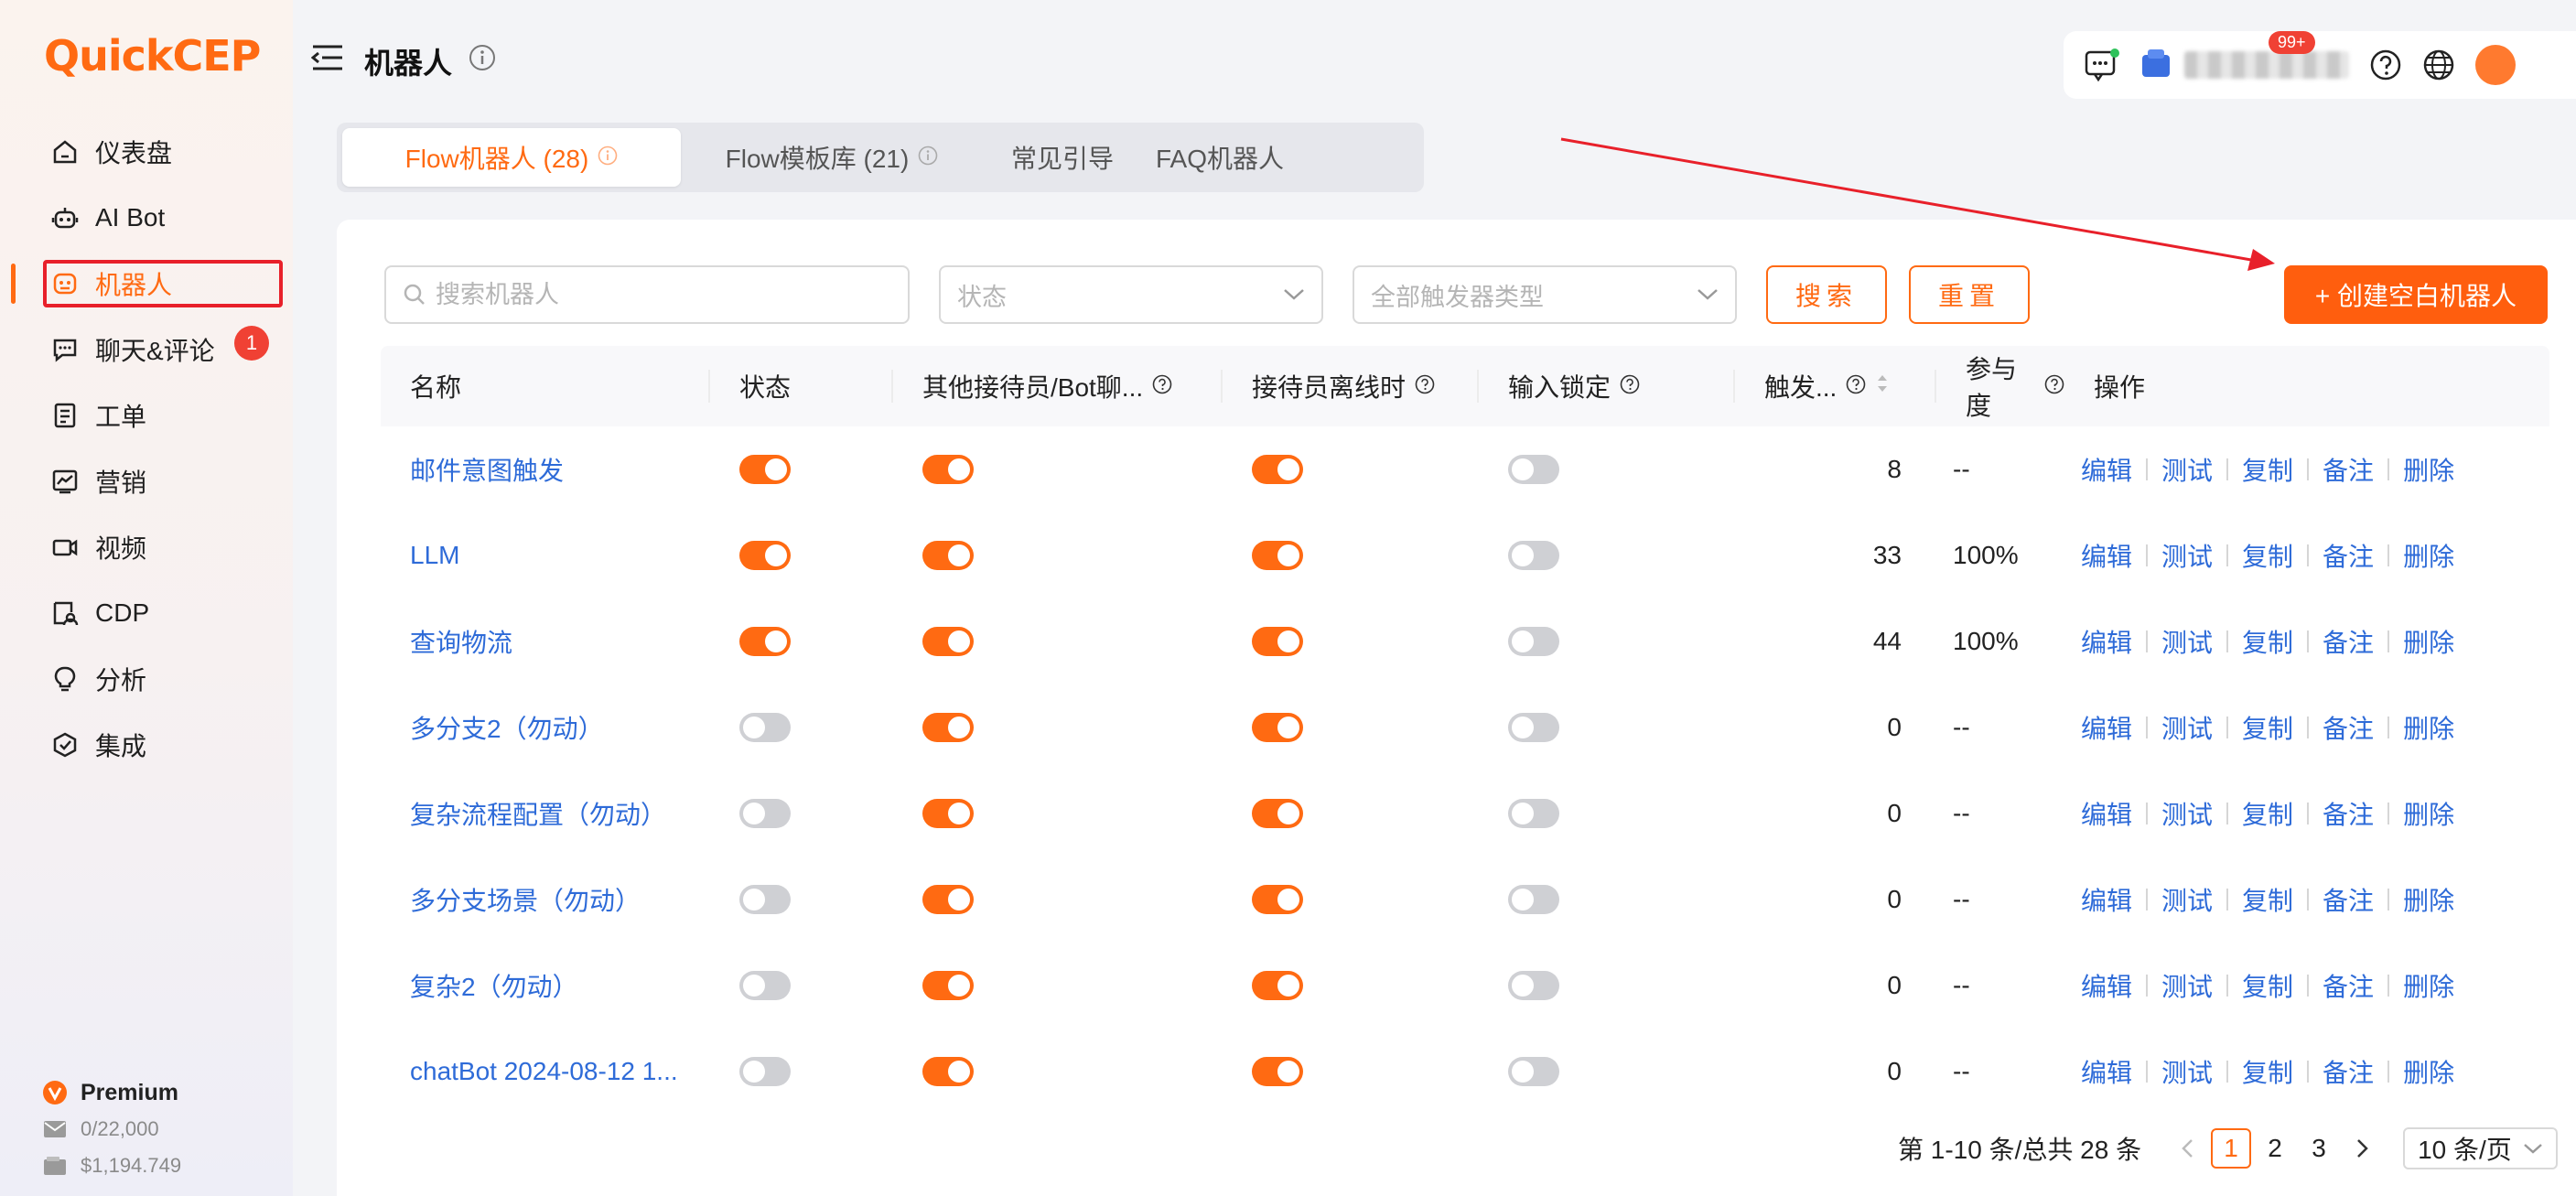 The width and height of the screenshot is (2576, 1196). I want to click on trigger-type-select: 全部触发器类型, so click(1545, 294).